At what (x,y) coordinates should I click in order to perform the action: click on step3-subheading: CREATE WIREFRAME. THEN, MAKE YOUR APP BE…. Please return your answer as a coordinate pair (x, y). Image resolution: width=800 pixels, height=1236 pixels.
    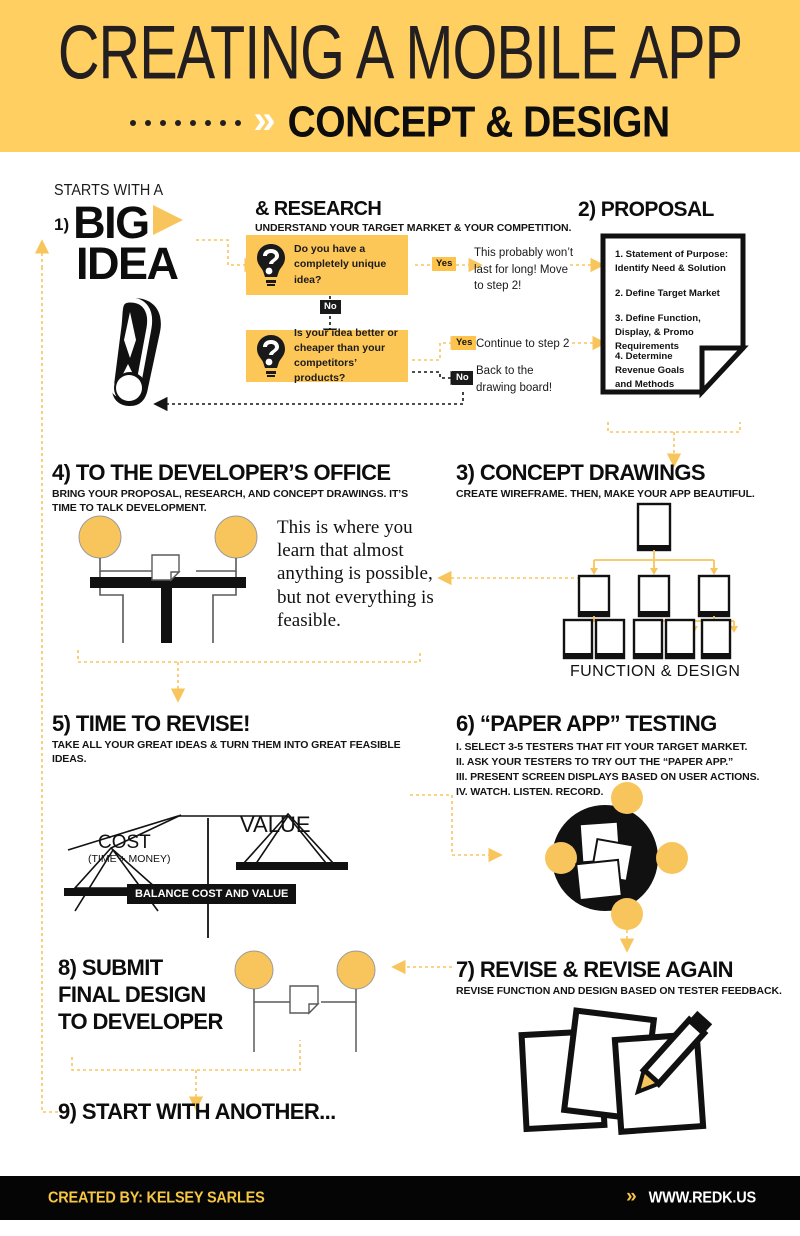
    Looking at the image, I should click on (605, 494).